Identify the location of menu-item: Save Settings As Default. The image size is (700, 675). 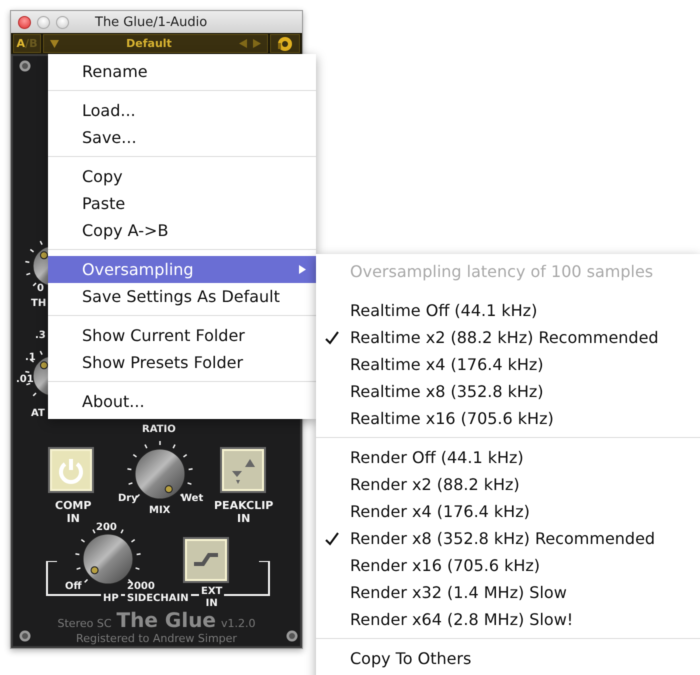
(182, 296).